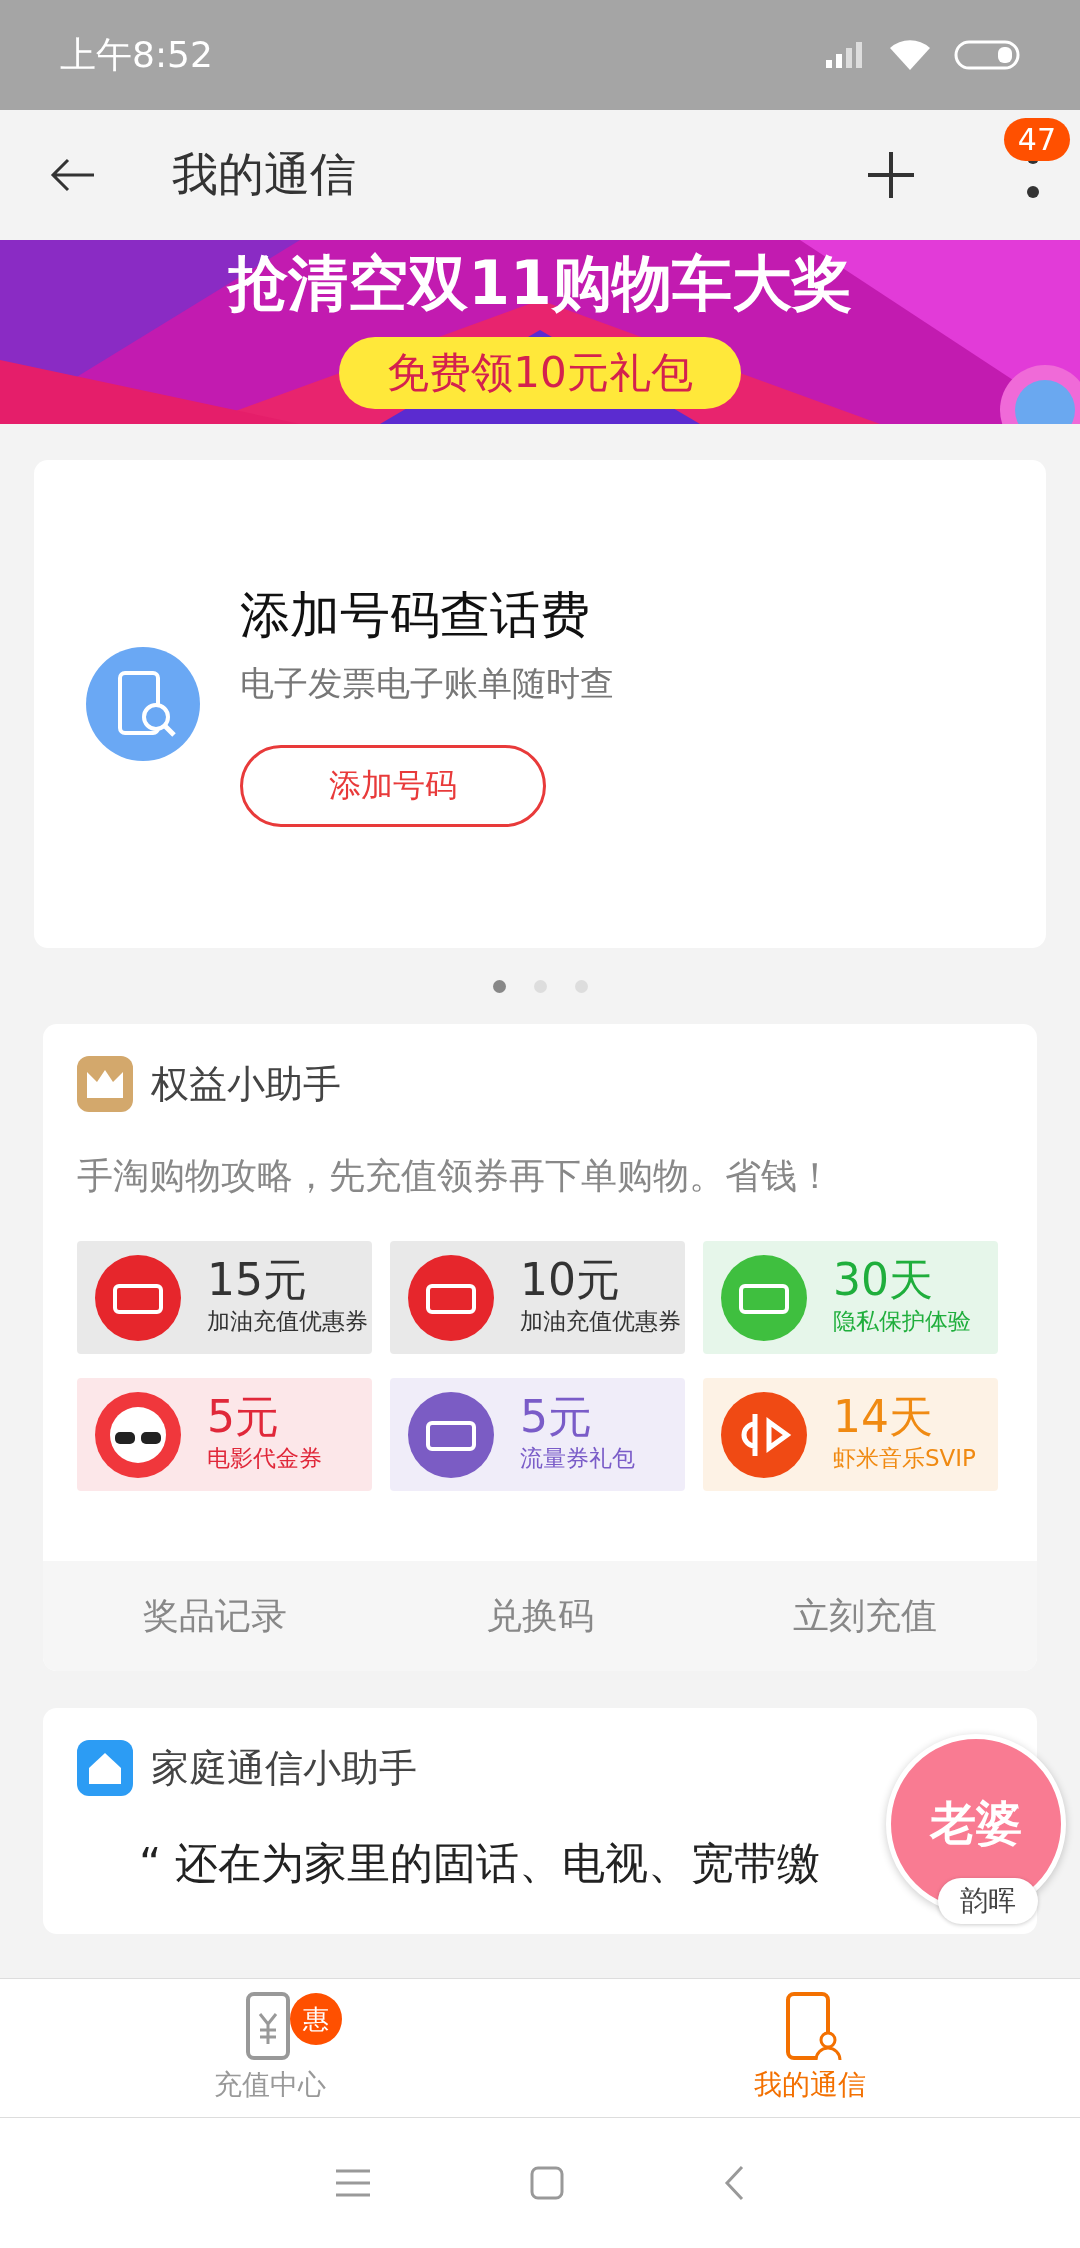 The image size is (1080, 2248). I want to click on promo-badge: 惠, so click(316, 2019).